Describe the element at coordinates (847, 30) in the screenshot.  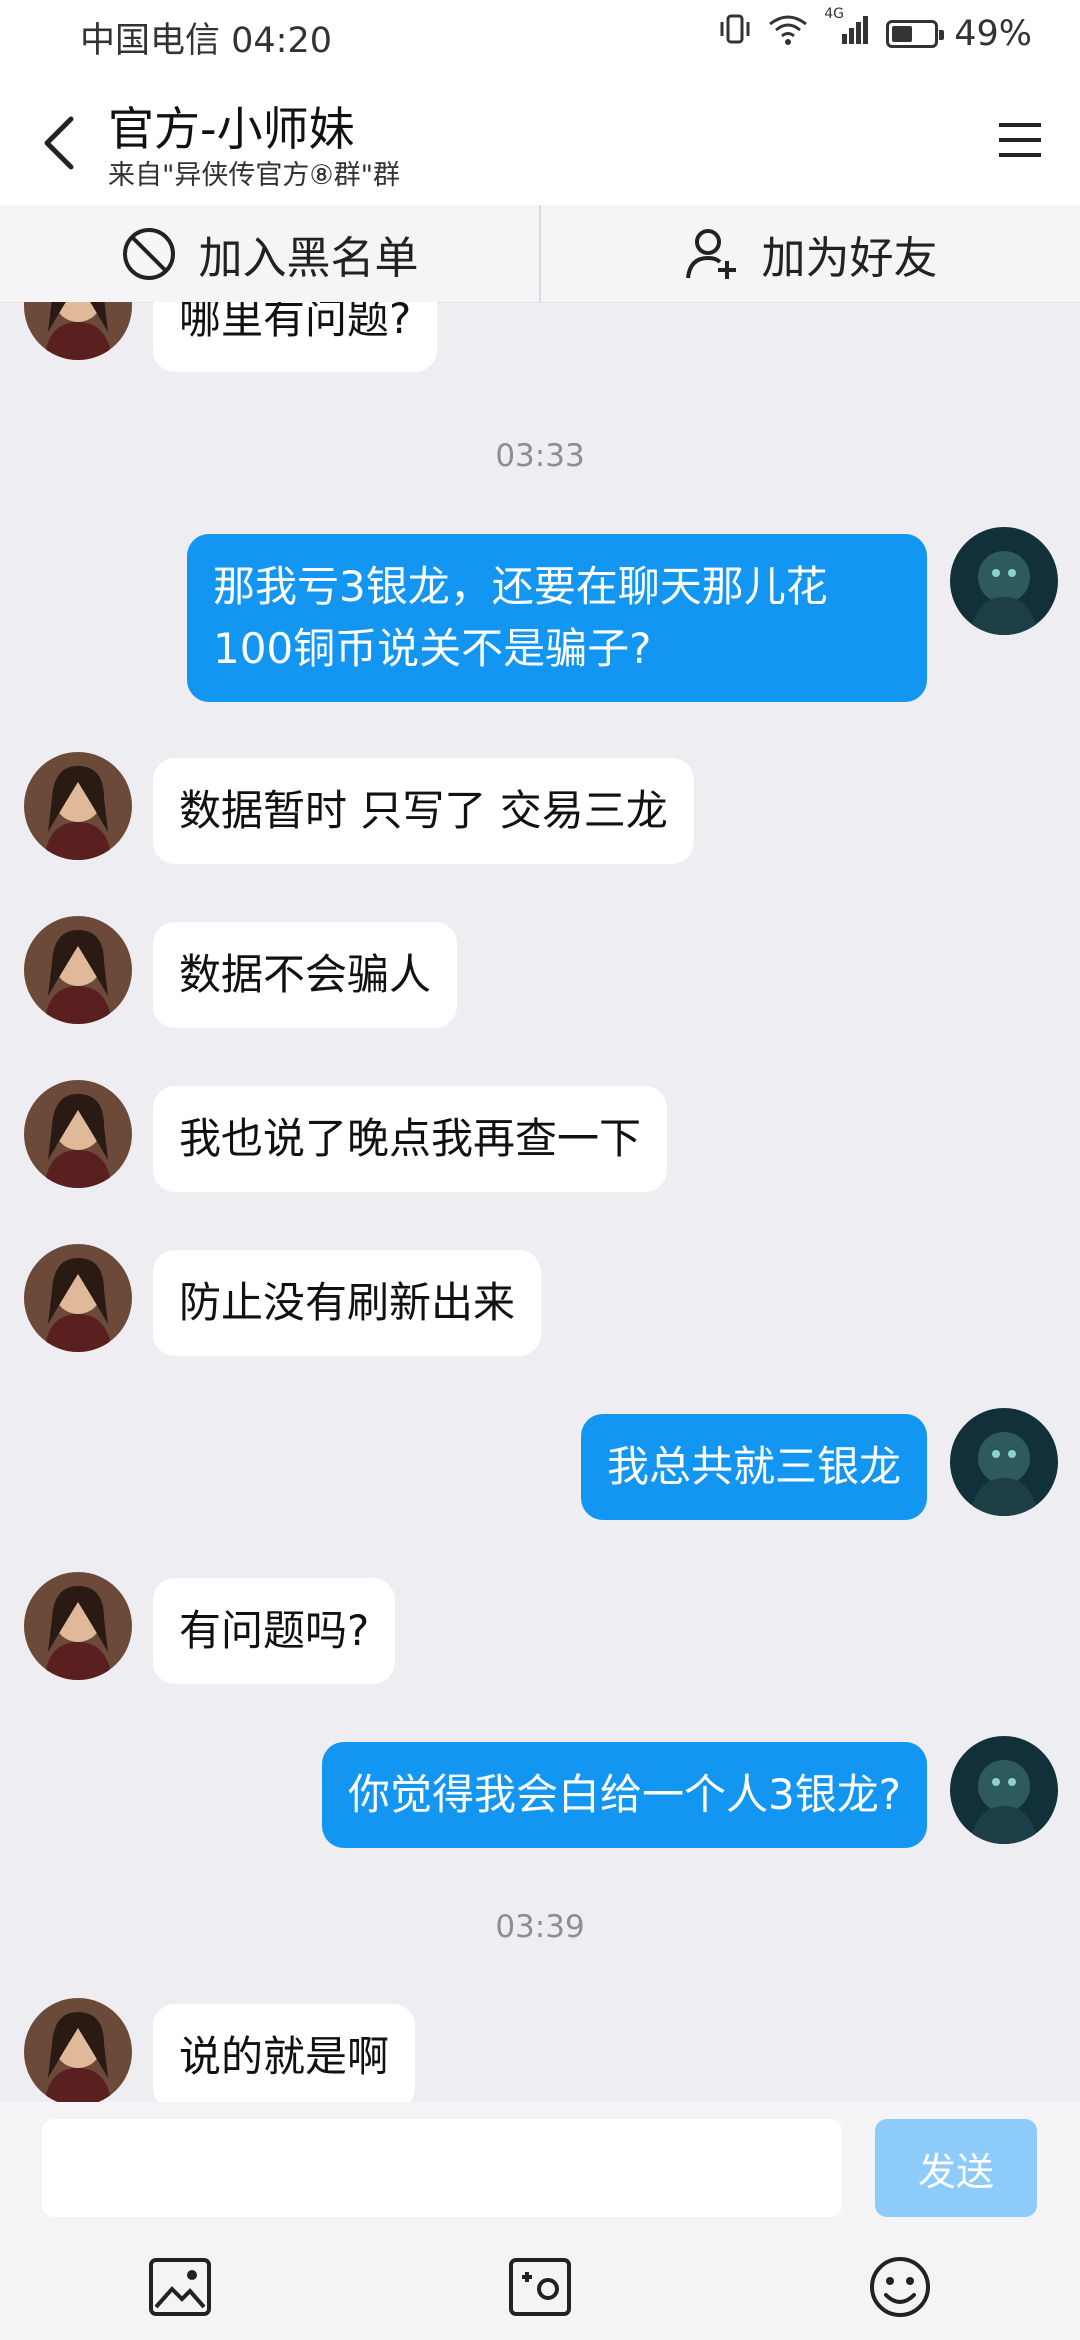
I see `signal-4g-icon: 4G` at that location.